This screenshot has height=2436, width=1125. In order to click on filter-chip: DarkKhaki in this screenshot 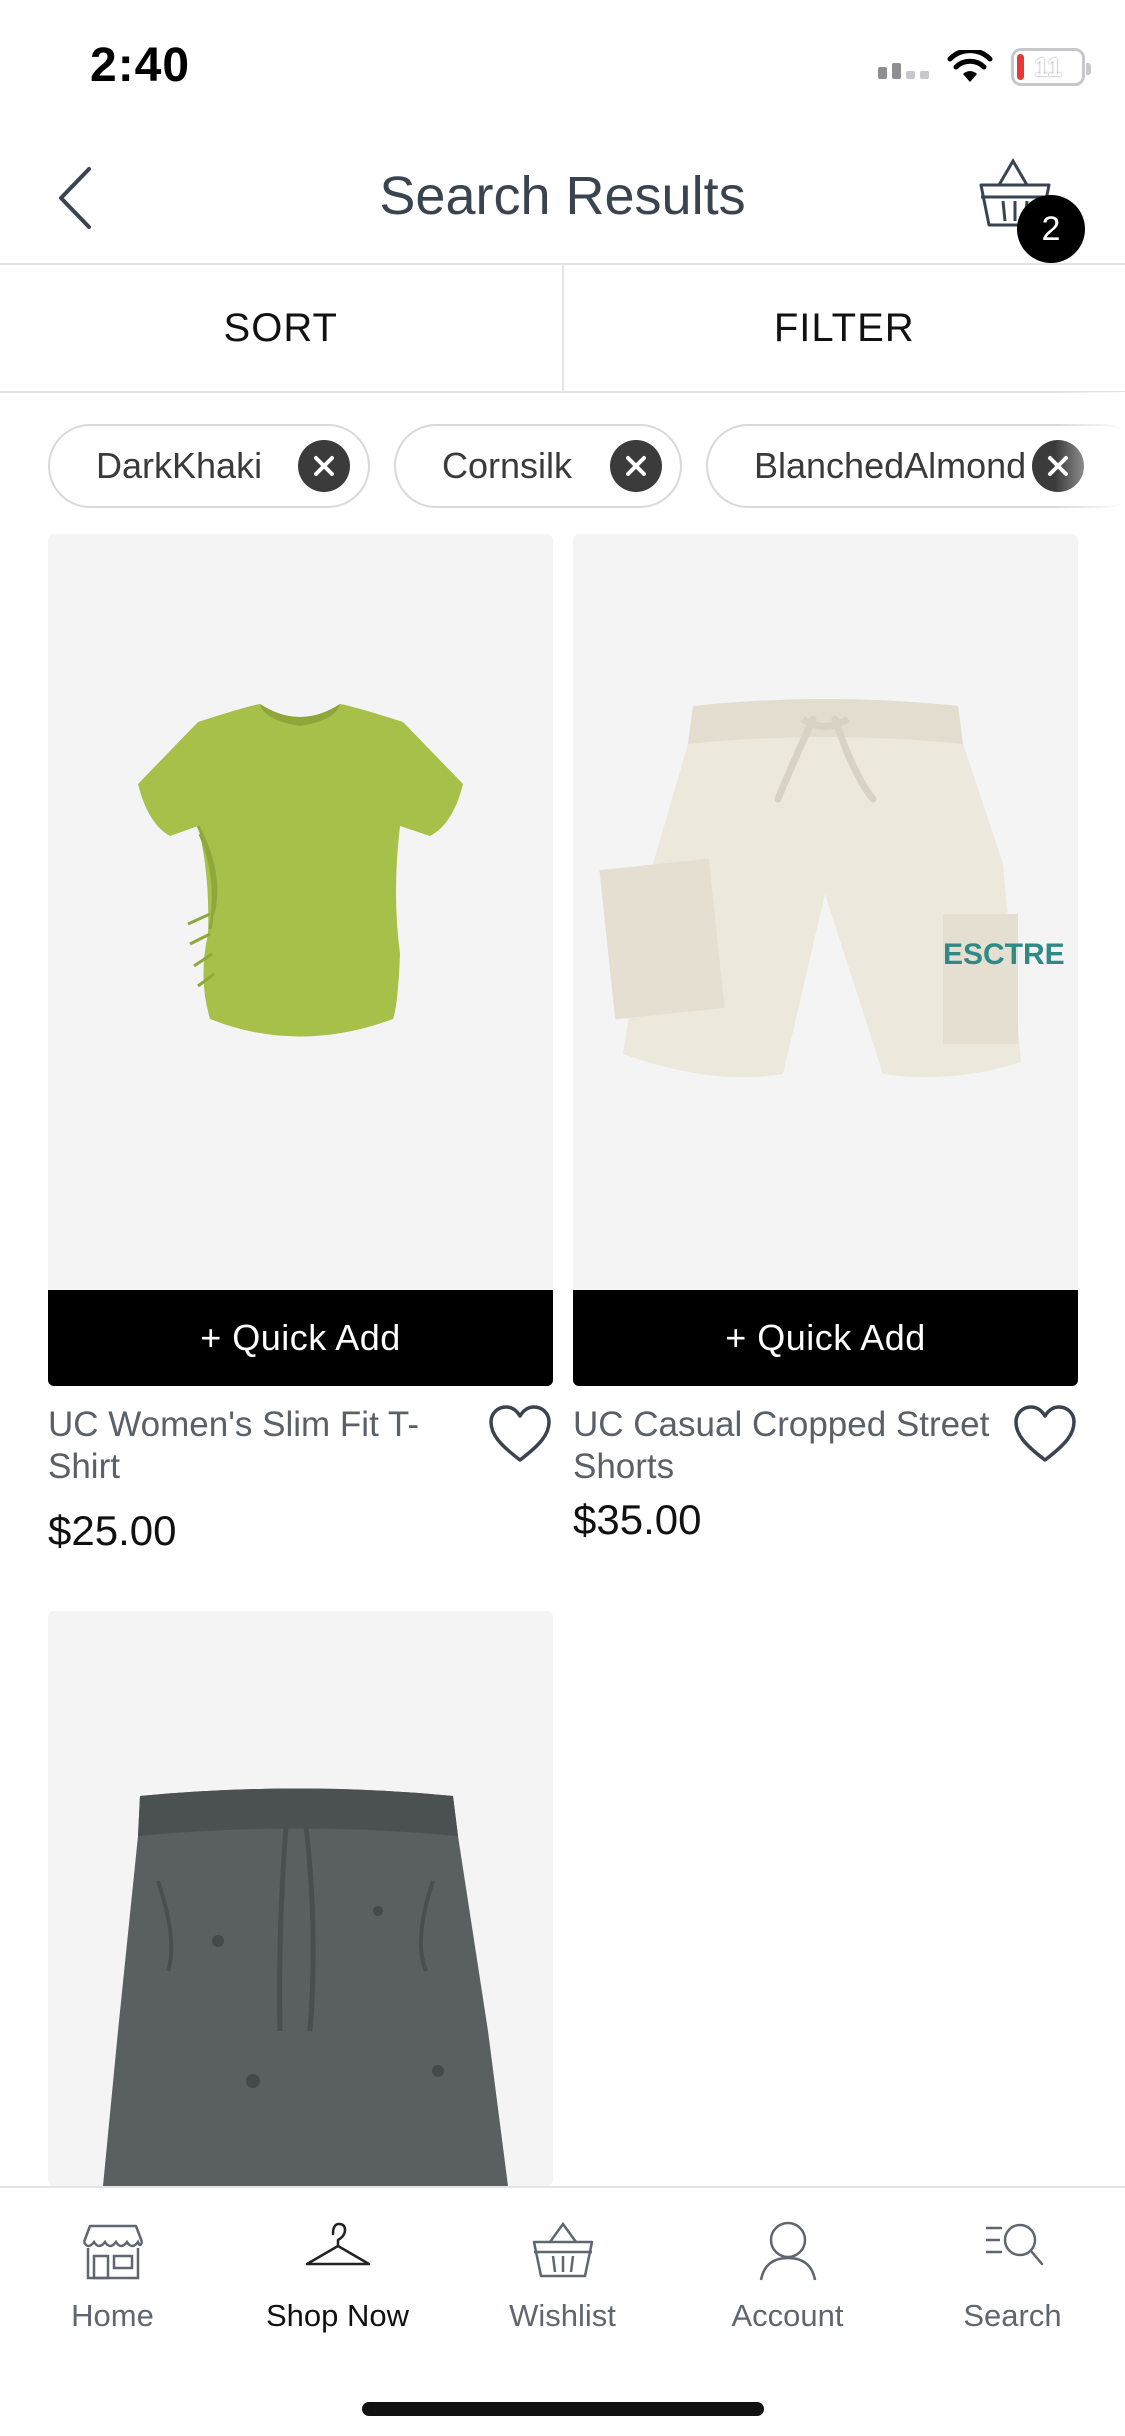, I will do `click(209, 466)`.